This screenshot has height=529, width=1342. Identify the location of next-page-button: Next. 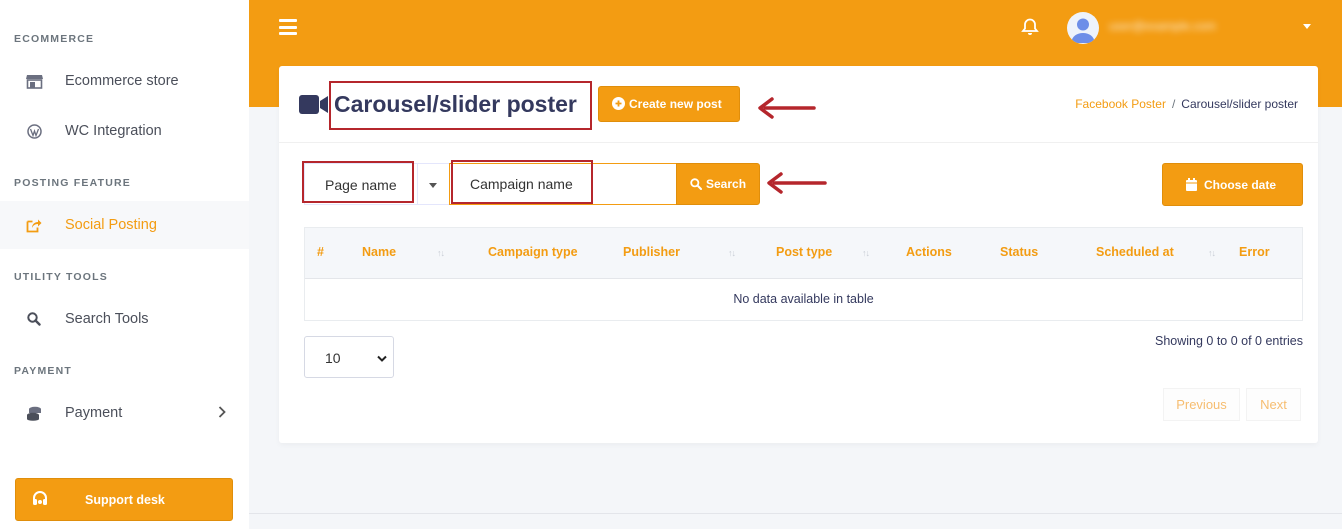
(1273, 404).